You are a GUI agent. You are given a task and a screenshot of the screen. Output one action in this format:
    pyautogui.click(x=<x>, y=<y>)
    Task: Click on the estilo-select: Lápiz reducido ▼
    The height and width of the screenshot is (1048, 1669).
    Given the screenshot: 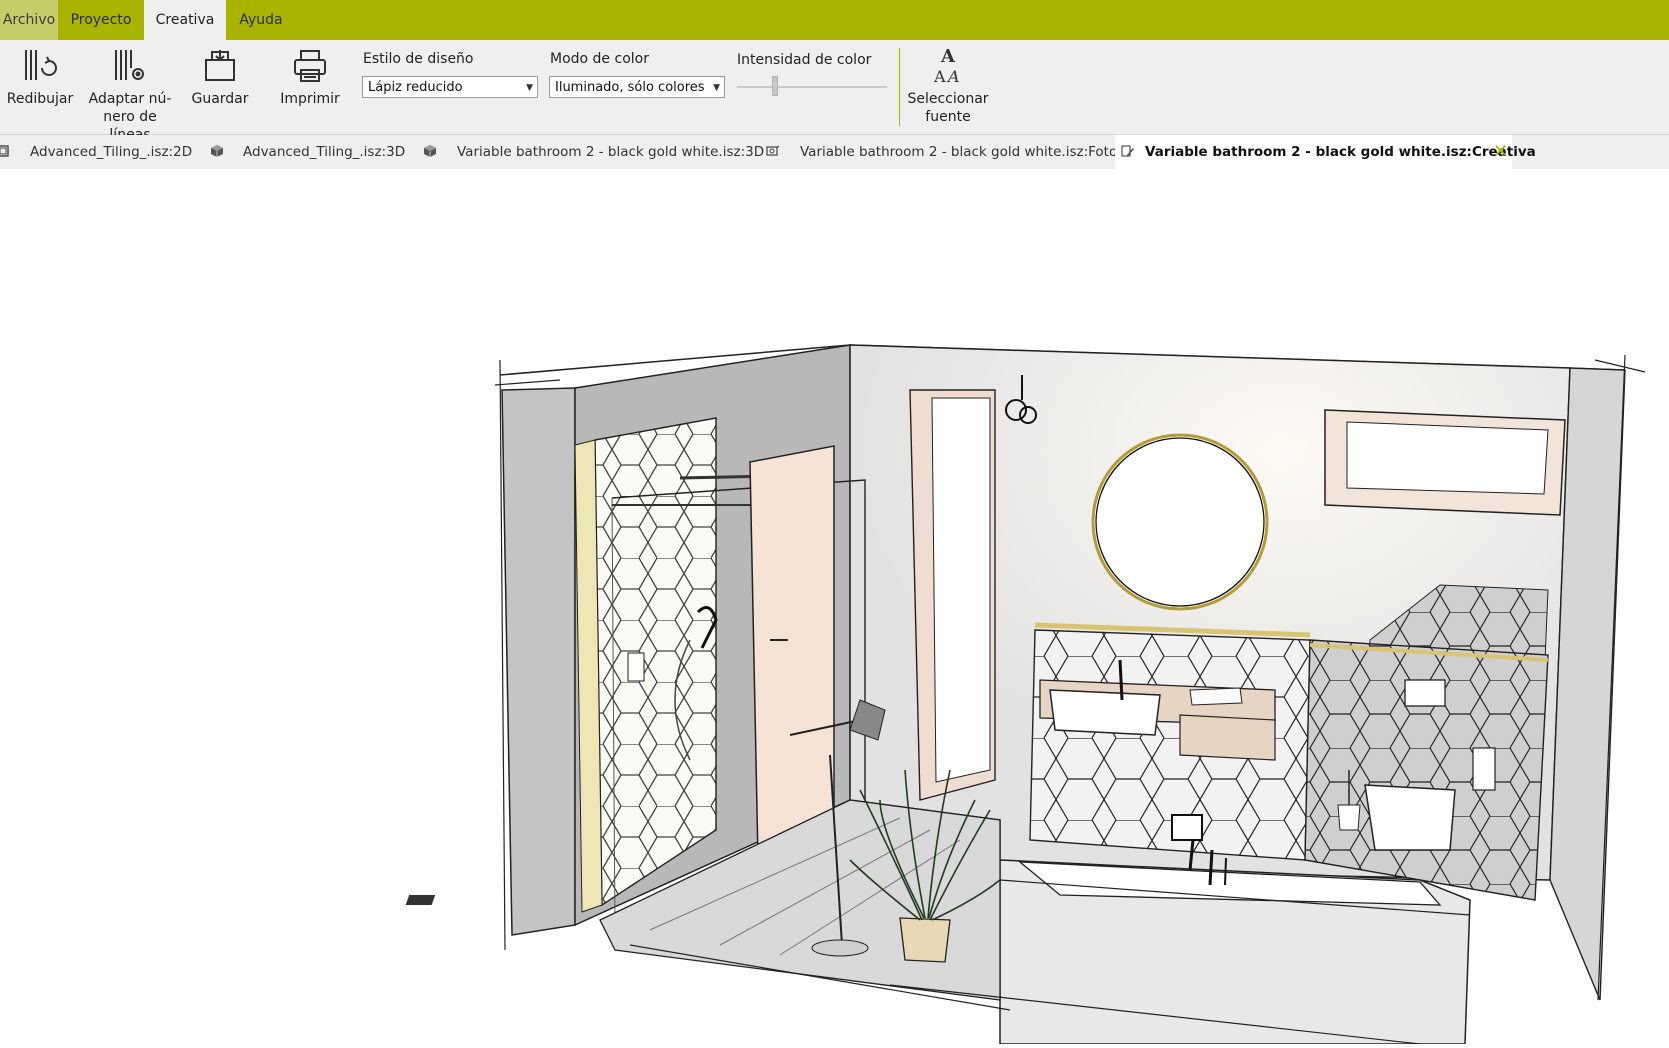 What is the action you would take?
    pyautogui.click(x=450, y=87)
    